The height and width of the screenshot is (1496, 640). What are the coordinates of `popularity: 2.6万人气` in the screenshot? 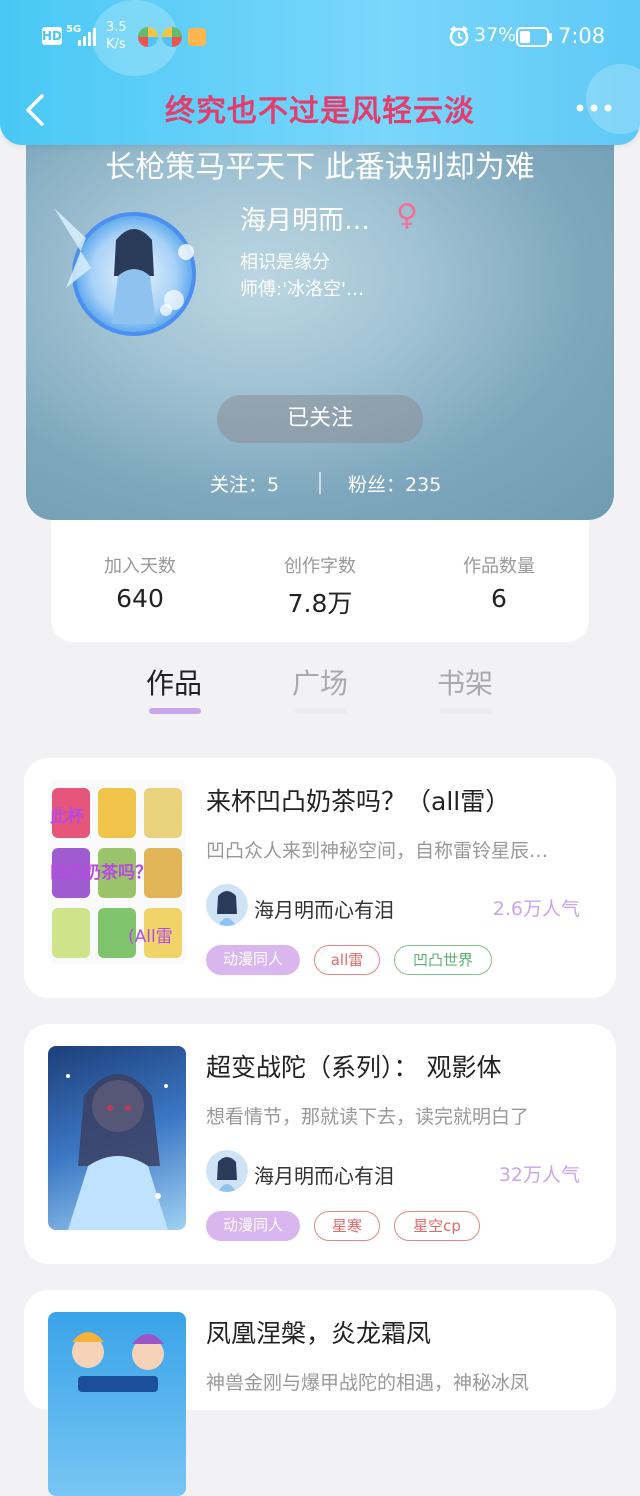 It's located at (536, 909).